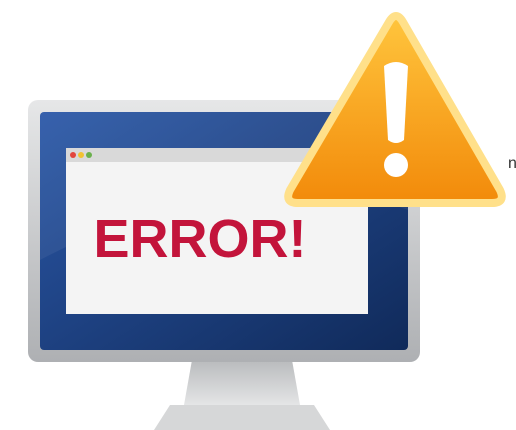 This screenshot has height=430, width=516. What do you see at coordinates (396, 102) in the screenshot?
I see `exclamation-bar` at bounding box center [396, 102].